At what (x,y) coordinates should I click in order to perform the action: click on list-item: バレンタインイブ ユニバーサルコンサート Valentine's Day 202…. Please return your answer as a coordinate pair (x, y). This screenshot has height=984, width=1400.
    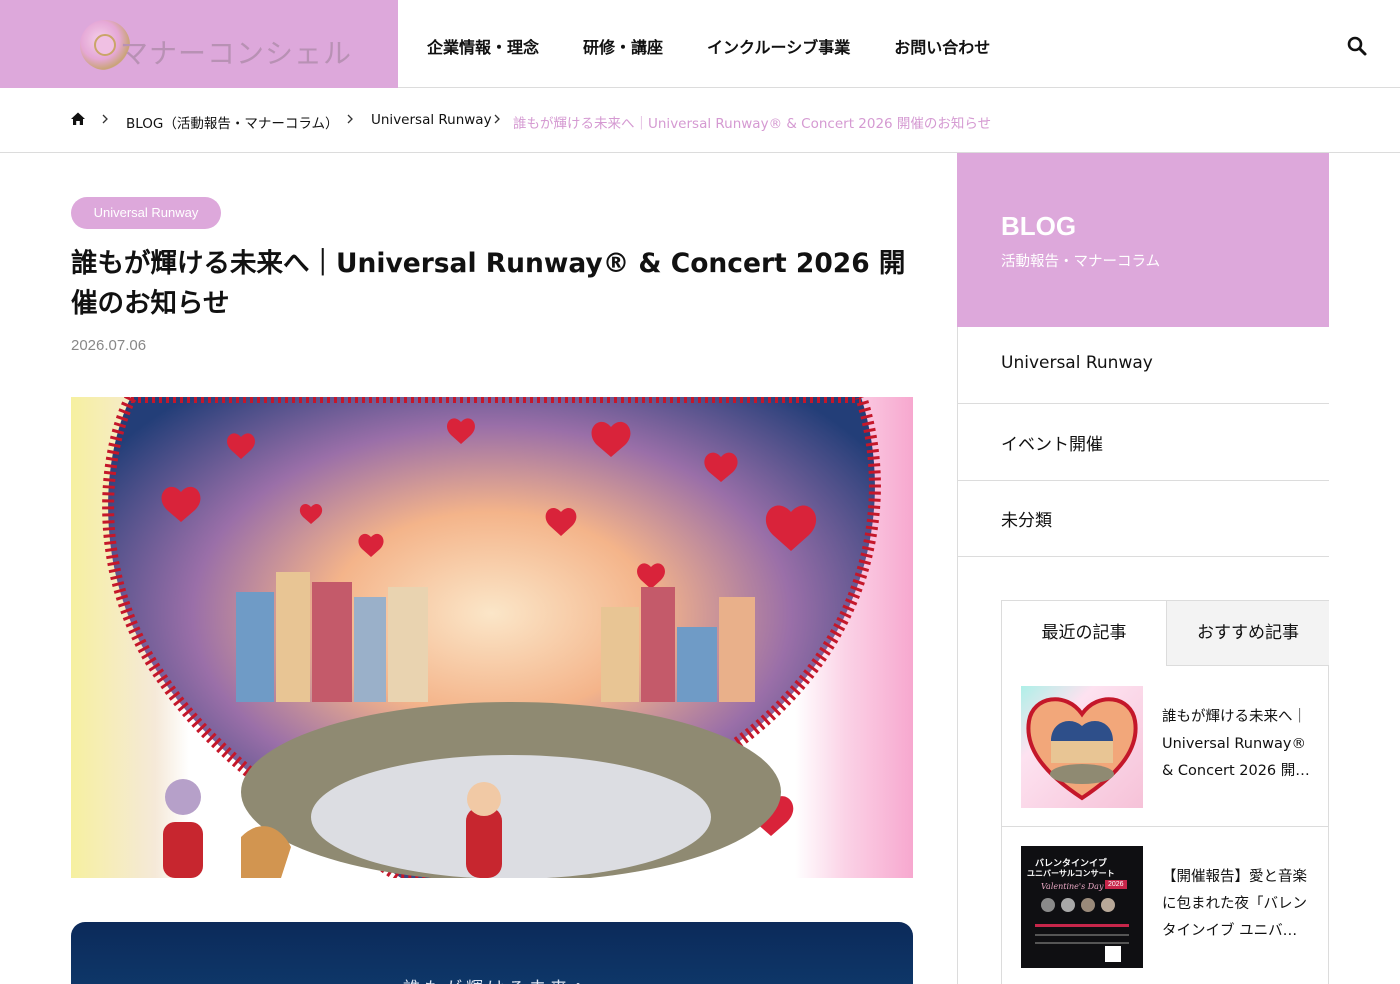
    Looking at the image, I should click on (1165, 905).